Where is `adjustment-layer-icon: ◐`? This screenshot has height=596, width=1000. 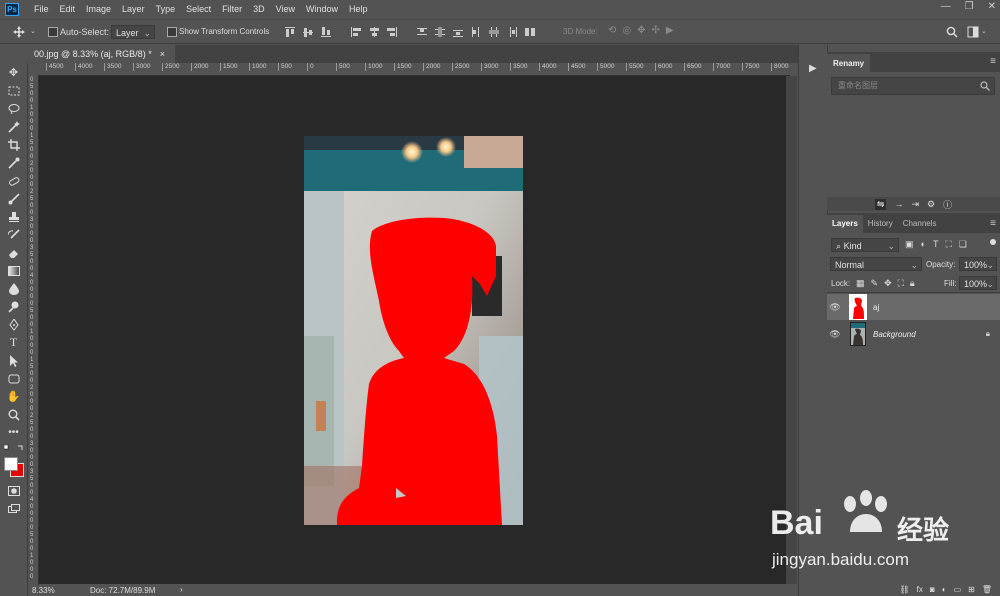 adjustment-layer-icon: ◐ is located at coordinates (944, 589).